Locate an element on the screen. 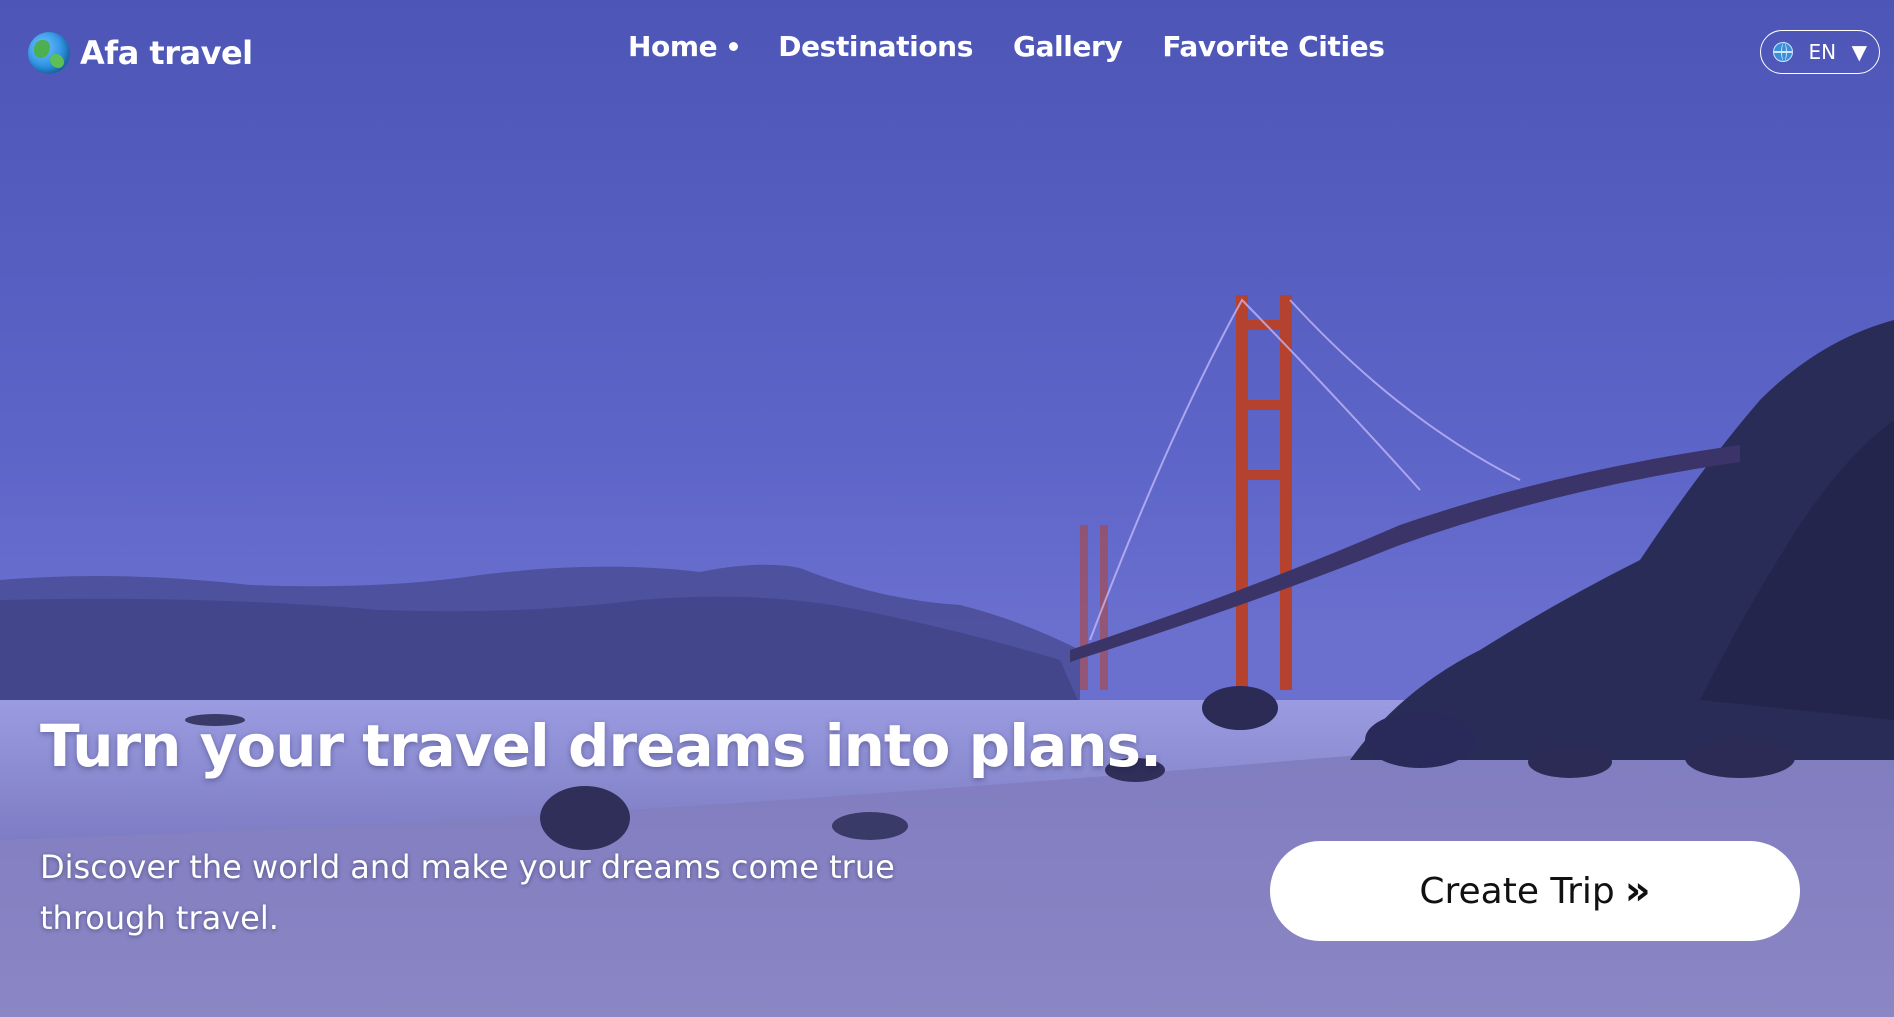 The width and height of the screenshot is (1894, 1017). nav-item-label: Destinations is located at coordinates (875, 46).